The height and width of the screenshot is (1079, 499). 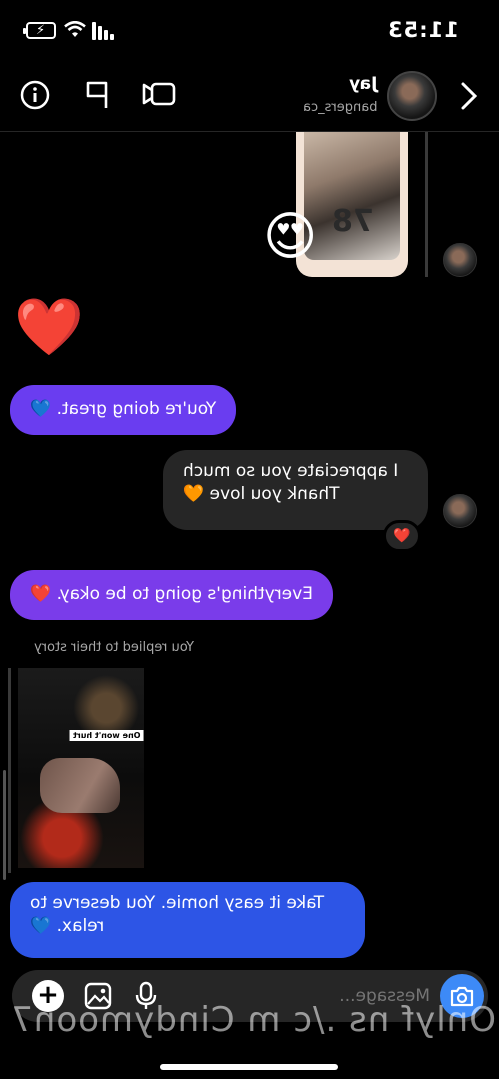 I want to click on chevron-right-icon, so click(x=469, y=96).